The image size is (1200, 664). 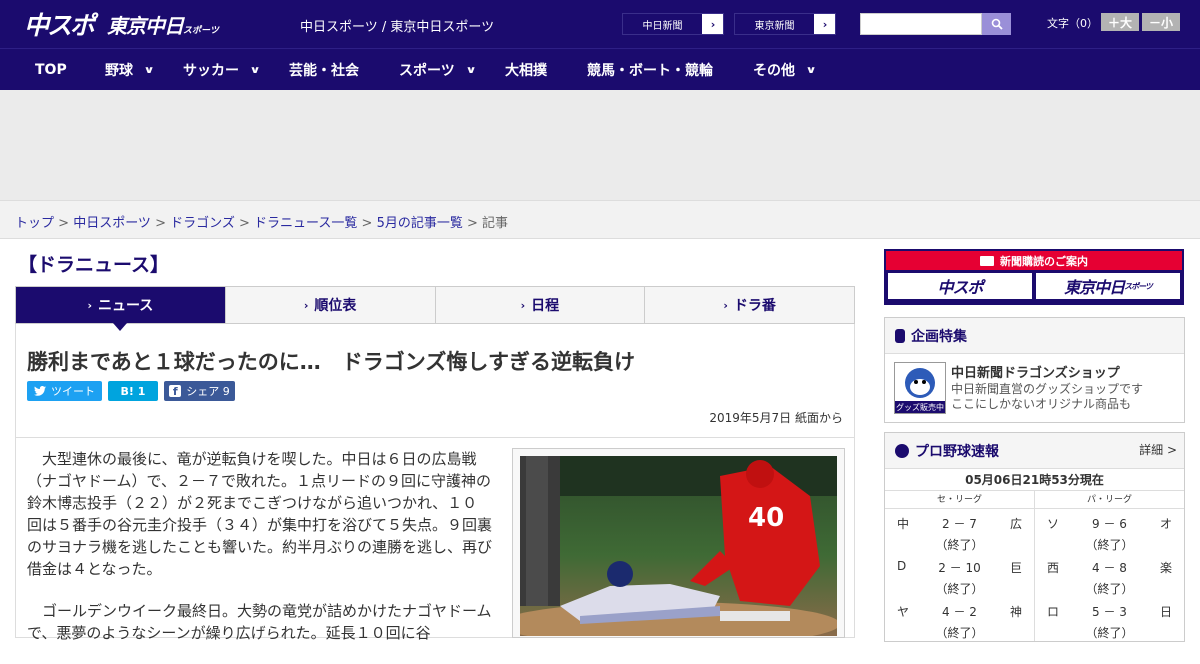 I want to click on feature-card-title: 企画特集, so click(x=1034, y=336).